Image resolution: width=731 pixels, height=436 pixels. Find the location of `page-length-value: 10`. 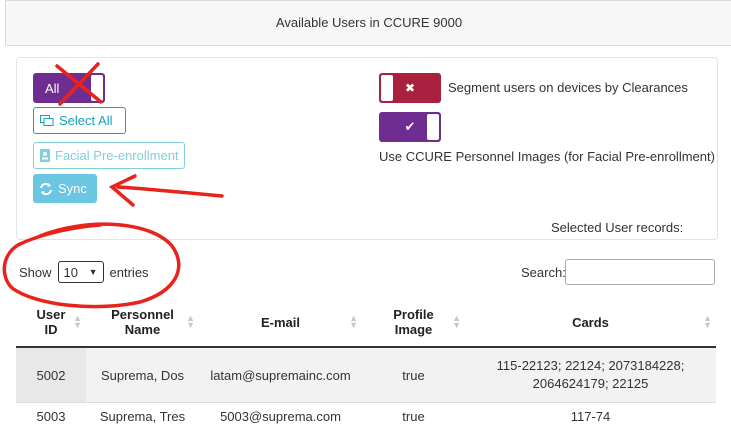

page-length-value: 10 is located at coordinates (71, 272).